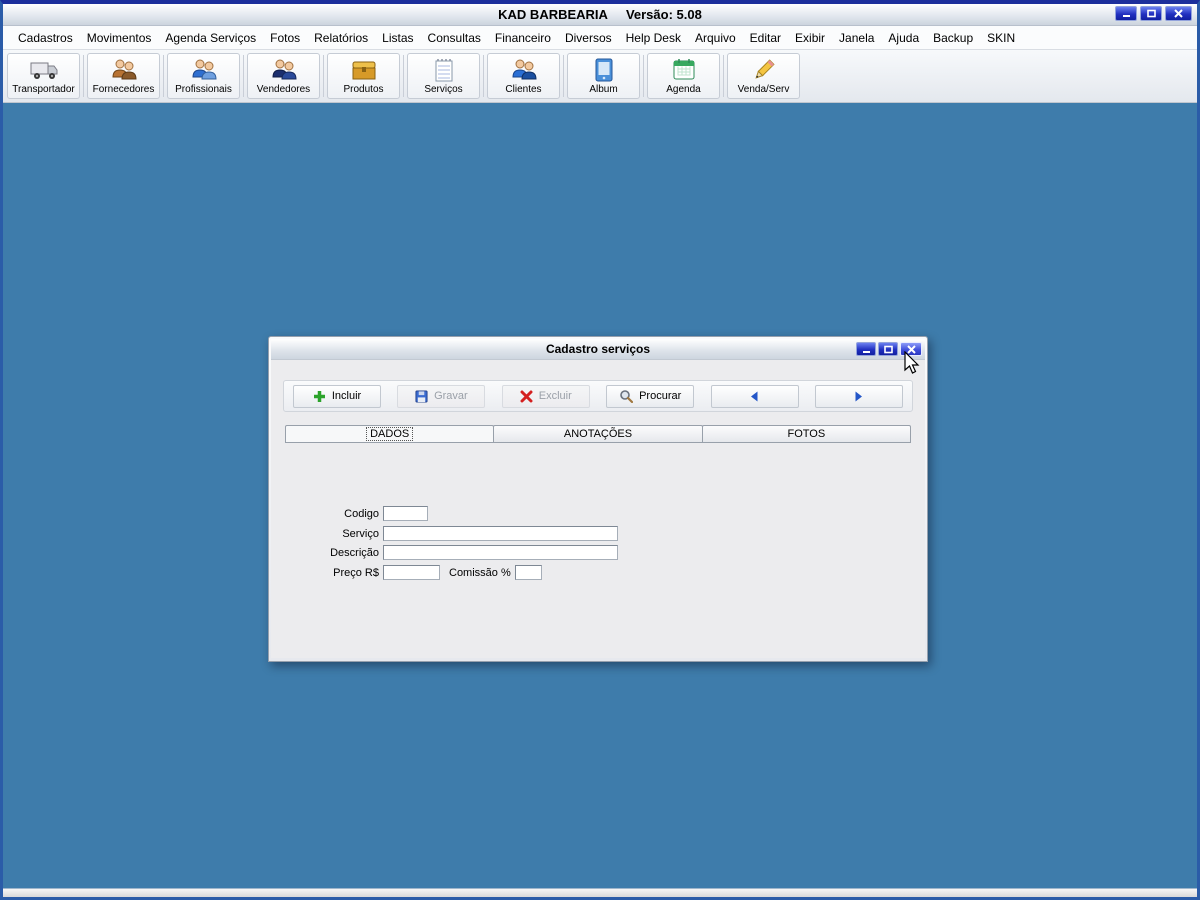 The width and height of the screenshot is (1200, 900). Describe the element at coordinates (361, 513) in the screenshot. I see `codigo-label: Codigo` at that location.